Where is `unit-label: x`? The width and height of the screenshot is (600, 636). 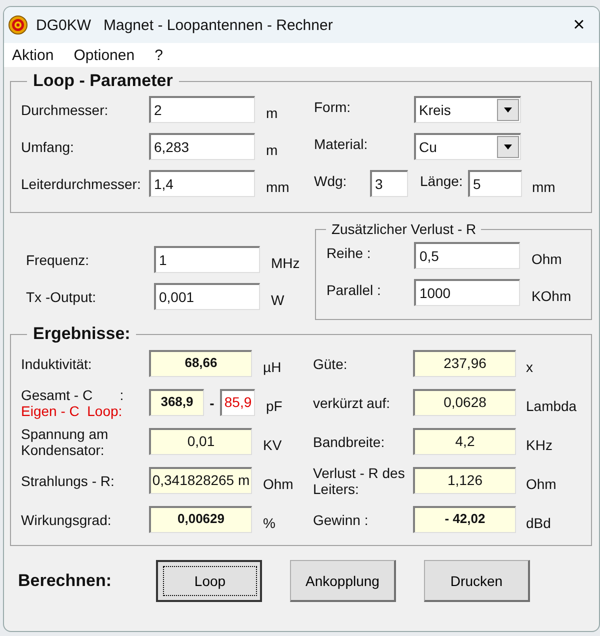
unit-label: x is located at coordinates (530, 366).